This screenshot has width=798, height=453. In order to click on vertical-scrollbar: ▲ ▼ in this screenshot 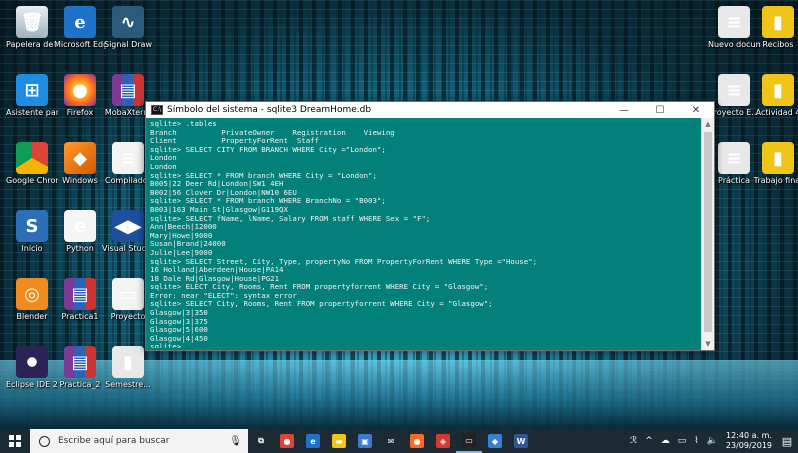, I will do `click(707, 234)`.